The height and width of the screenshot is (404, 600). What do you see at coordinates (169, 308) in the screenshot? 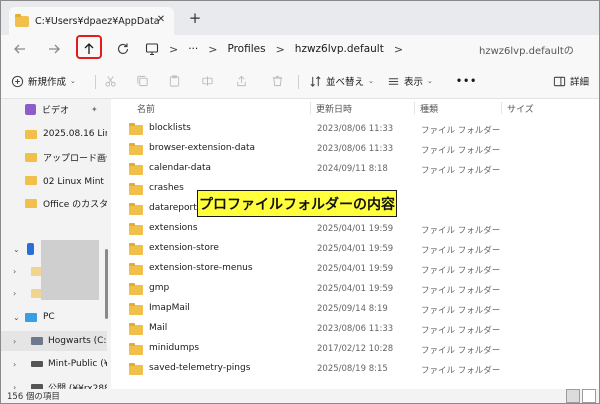
I see `file-name: ImapMail` at bounding box center [169, 308].